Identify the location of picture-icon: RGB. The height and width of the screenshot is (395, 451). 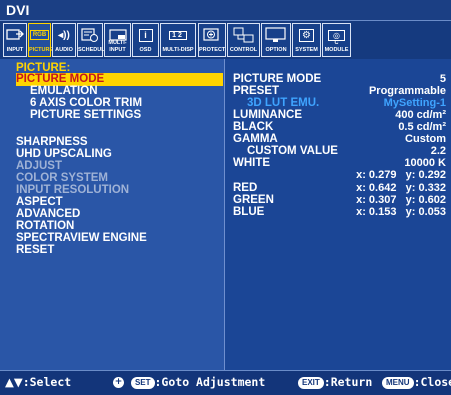
(39, 35).